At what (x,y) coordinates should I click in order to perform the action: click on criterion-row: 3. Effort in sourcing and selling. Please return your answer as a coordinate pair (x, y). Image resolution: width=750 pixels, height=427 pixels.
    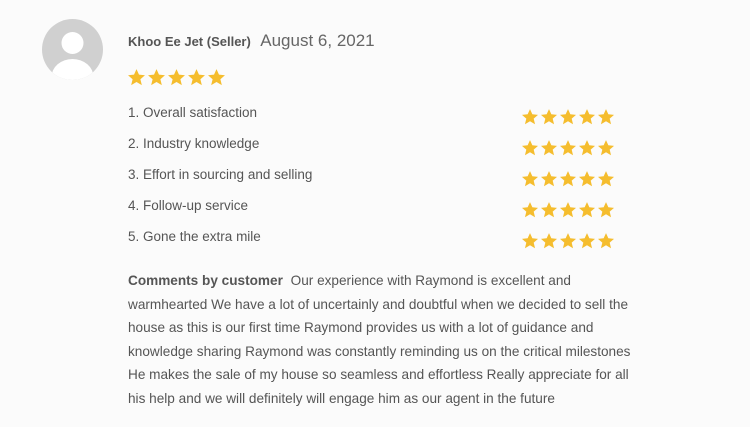
    Looking at the image, I should click on (373, 181).